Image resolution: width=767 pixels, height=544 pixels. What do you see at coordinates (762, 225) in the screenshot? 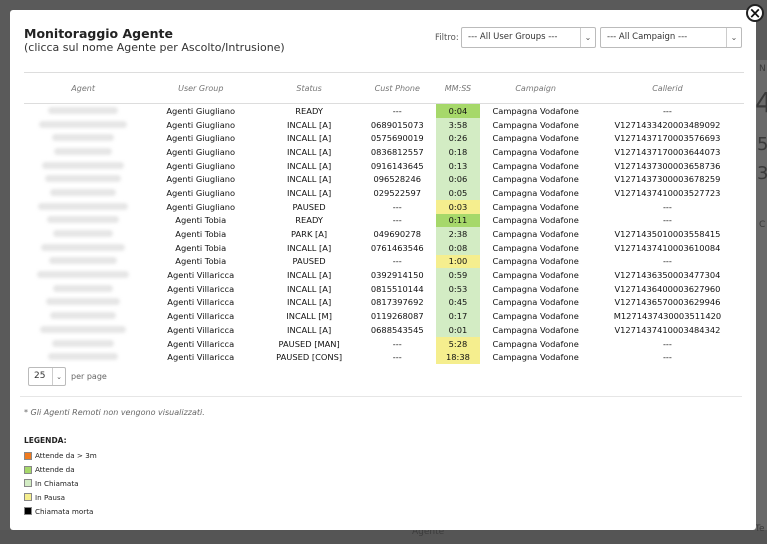
I see `background-text-c: C` at bounding box center [762, 225].